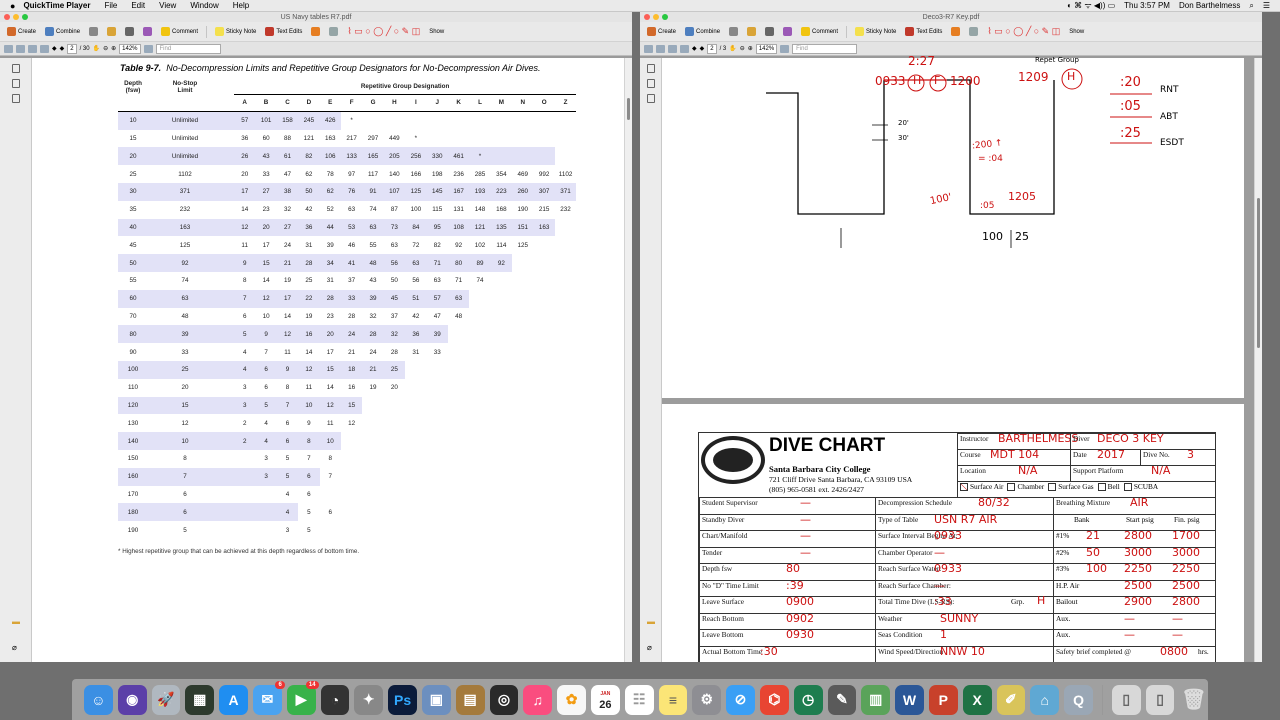 The width and height of the screenshot is (1280, 720). Describe the element at coordinates (1091, 5) in the screenshot. I see `status-icons: ◐ ⌘ ᯤ ◀)) ▭` at that location.